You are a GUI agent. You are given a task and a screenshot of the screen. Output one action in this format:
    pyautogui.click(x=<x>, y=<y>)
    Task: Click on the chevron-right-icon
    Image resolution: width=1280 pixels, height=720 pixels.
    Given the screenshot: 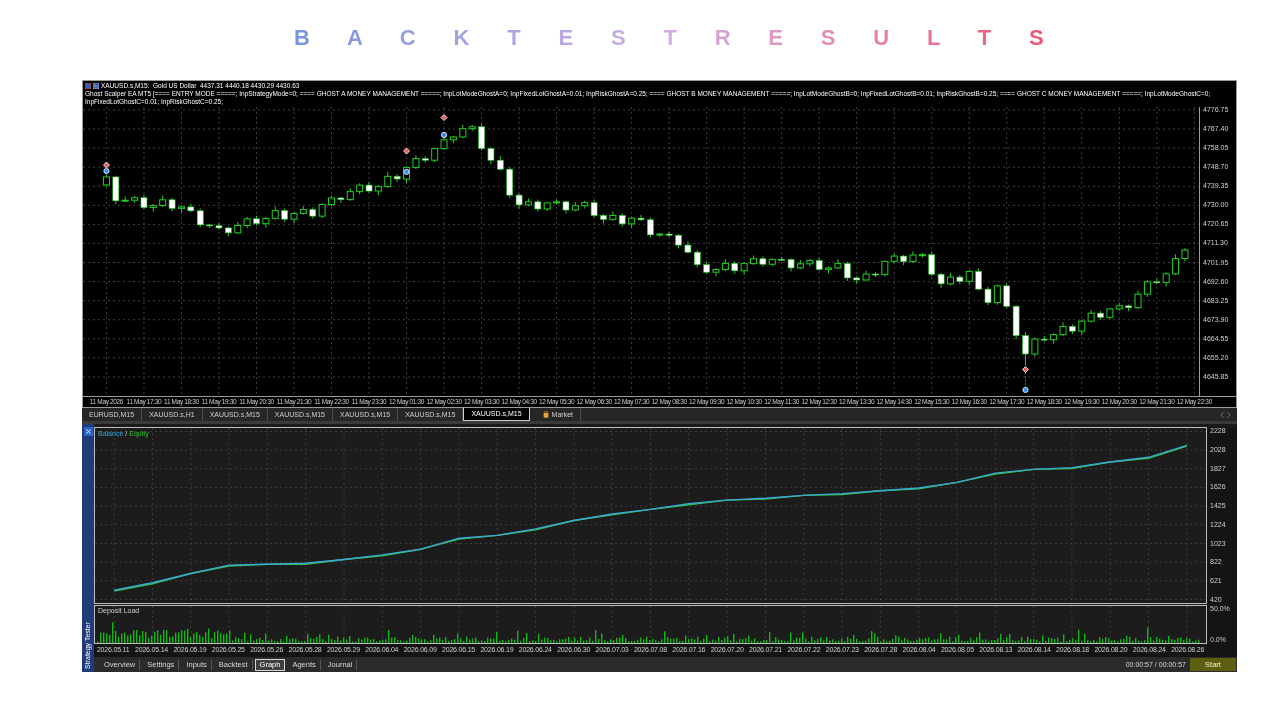 What is the action you would take?
    pyautogui.click(x=1229, y=414)
    